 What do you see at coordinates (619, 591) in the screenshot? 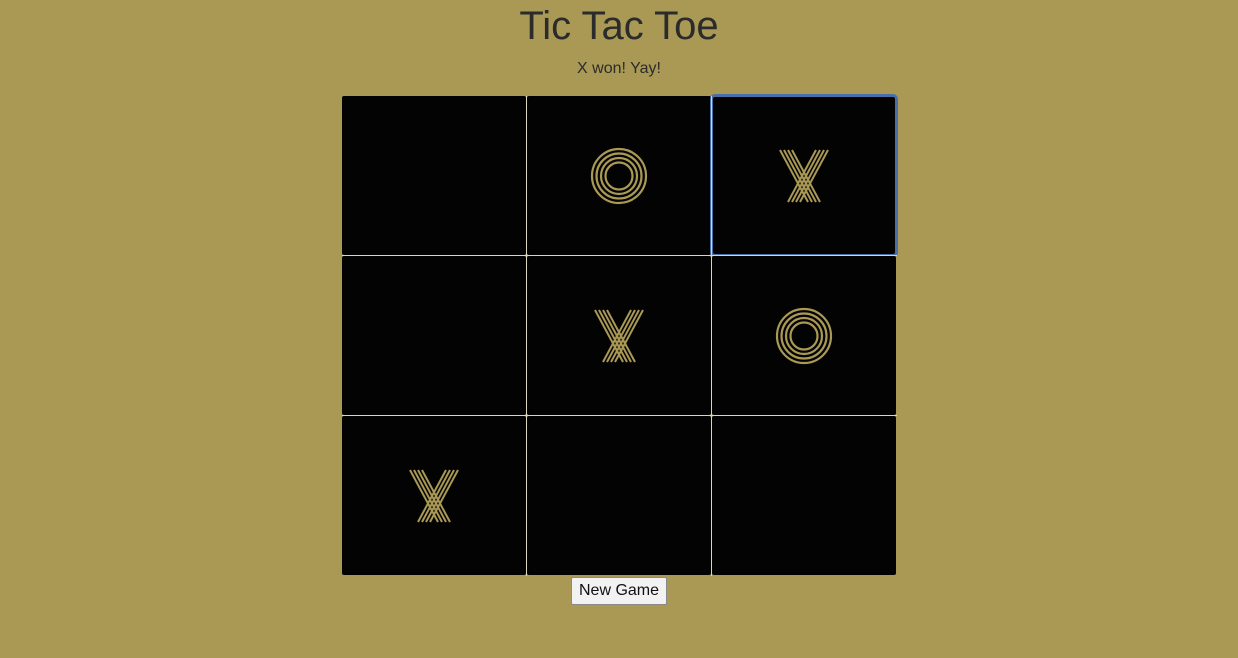
I see `new-game-button: New Game` at bounding box center [619, 591].